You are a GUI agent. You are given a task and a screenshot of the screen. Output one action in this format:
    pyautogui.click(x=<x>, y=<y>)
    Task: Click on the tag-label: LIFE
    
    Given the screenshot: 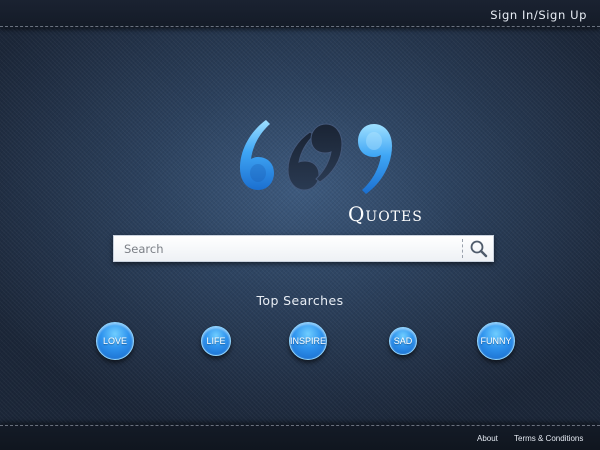 What is the action you would take?
    pyautogui.click(x=216, y=341)
    